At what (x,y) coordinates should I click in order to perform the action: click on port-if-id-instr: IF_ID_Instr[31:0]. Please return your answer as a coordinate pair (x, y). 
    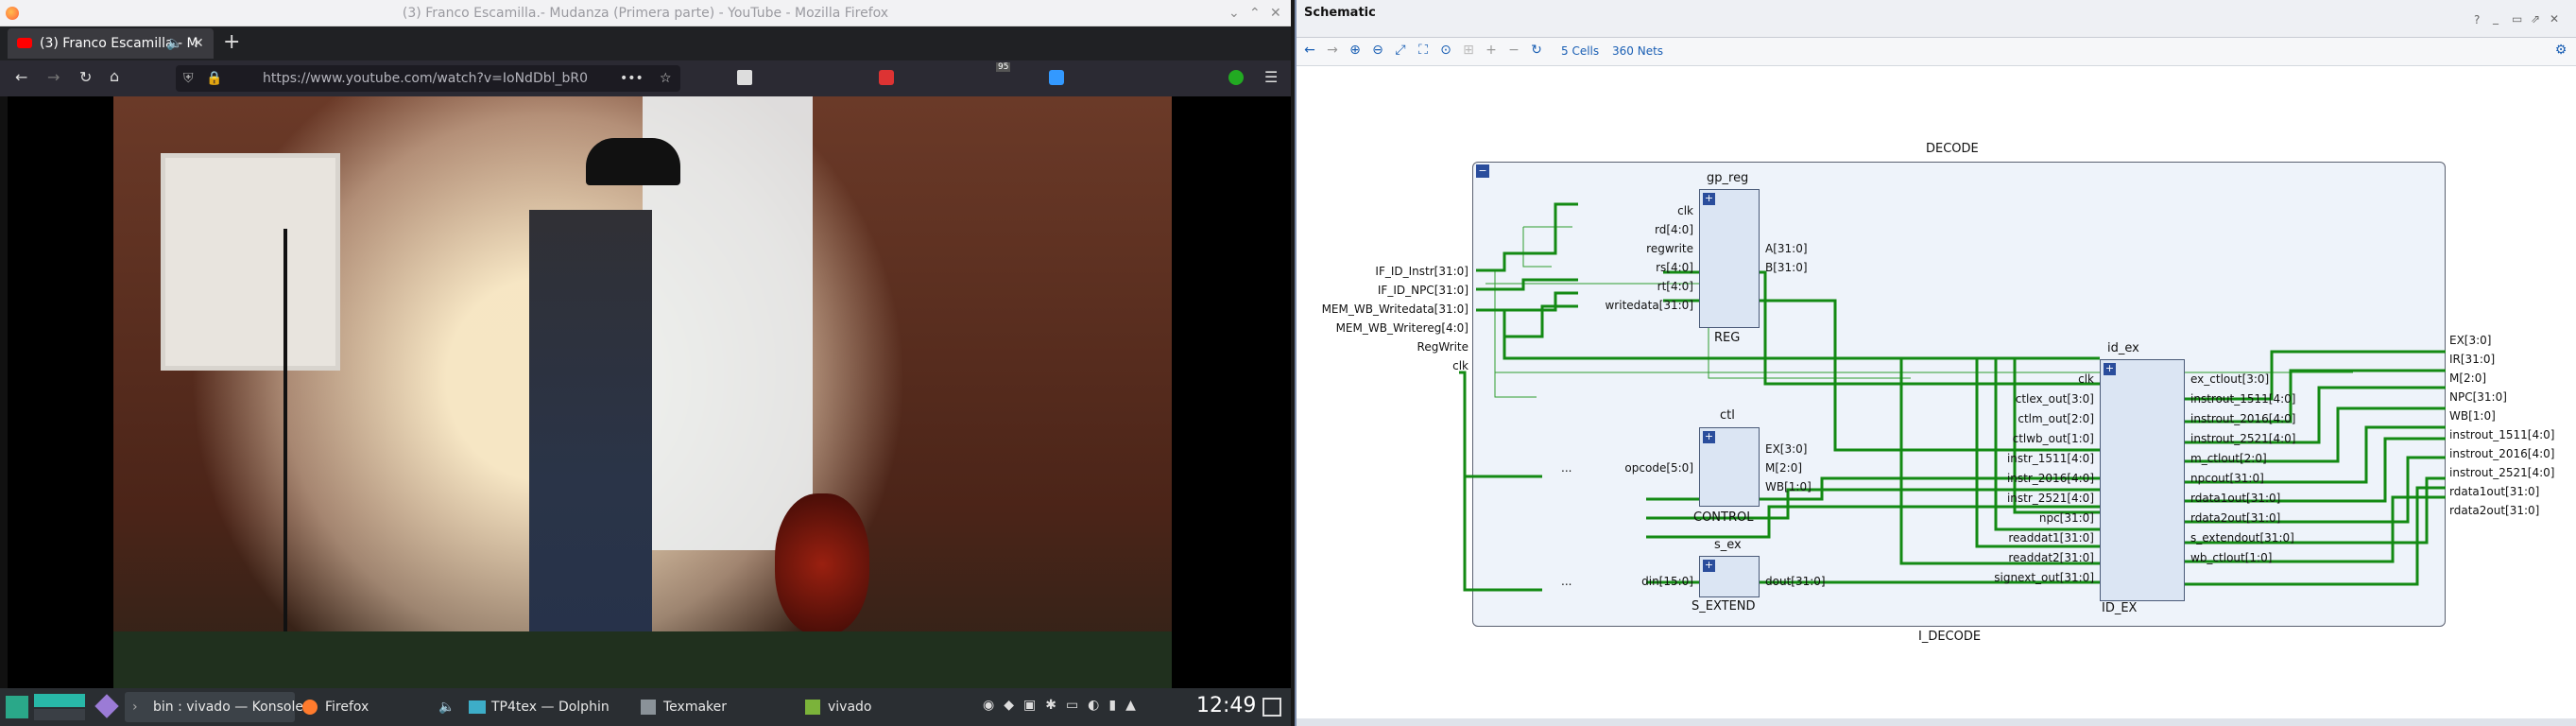
    Looking at the image, I should click on (1416, 271).